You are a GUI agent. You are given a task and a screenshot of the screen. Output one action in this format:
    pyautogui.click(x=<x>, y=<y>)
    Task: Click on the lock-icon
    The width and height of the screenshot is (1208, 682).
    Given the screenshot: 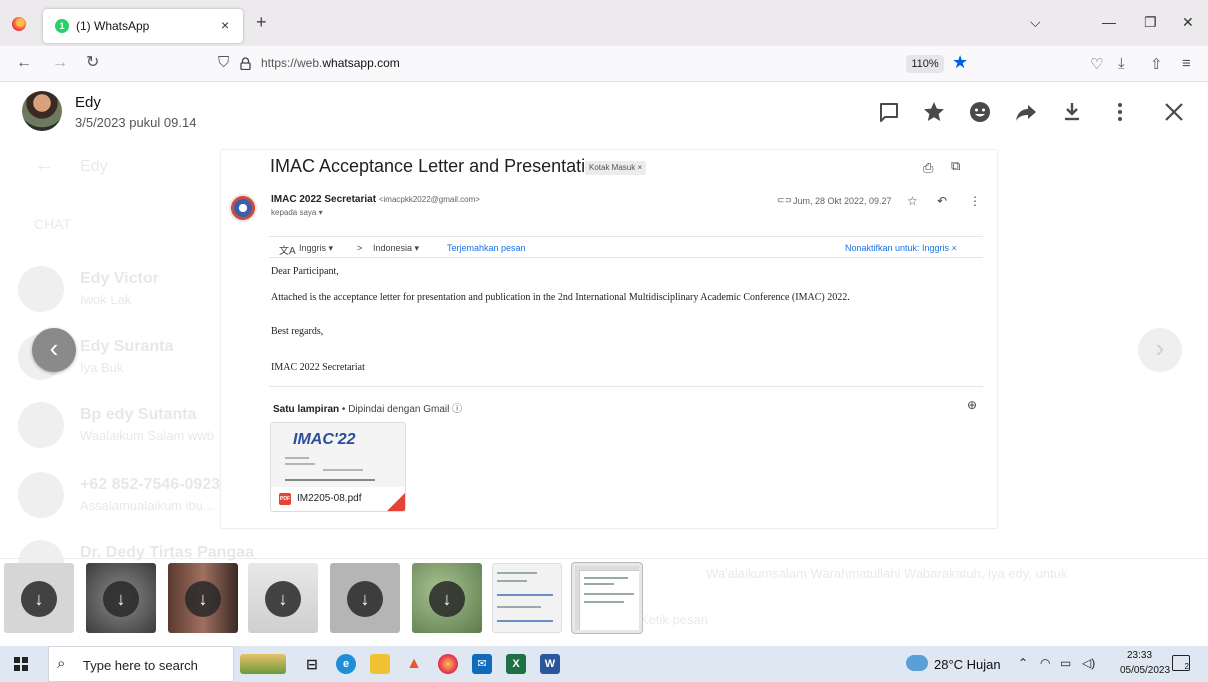 What is the action you would take?
    pyautogui.click(x=245, y=63)
    